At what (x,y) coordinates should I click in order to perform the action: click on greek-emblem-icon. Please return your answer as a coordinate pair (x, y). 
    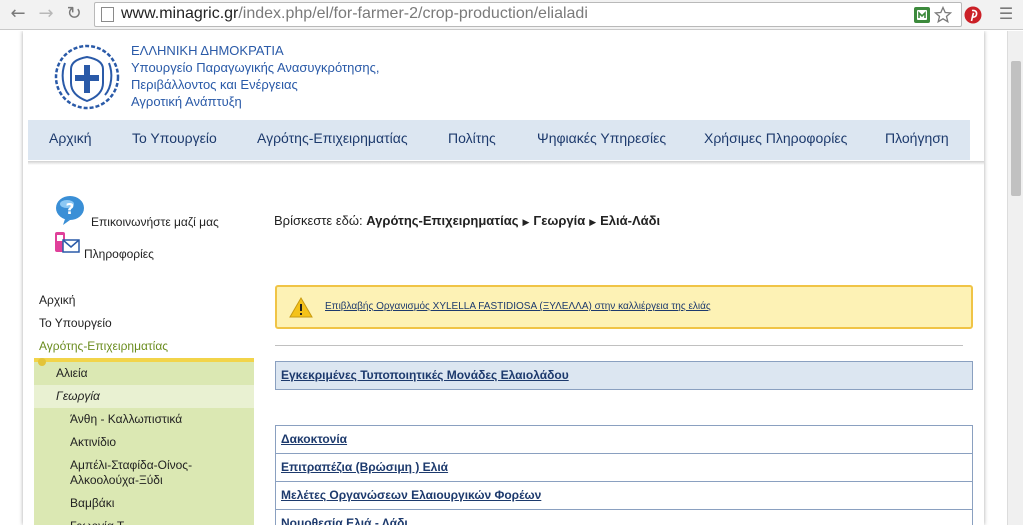
    Looking at the image, I should click on (87, 77).